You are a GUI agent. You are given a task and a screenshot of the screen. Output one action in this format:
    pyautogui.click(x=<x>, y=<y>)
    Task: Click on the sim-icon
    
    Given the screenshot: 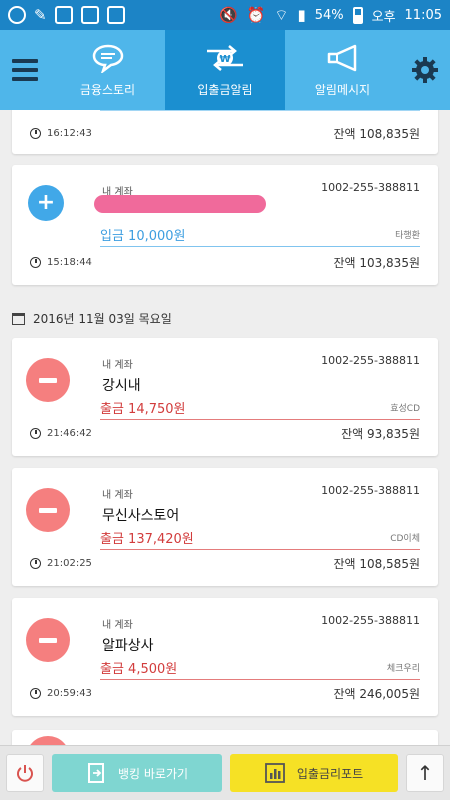 What is the action you would take?
    pyautogui.click(x=115, y=15)
    